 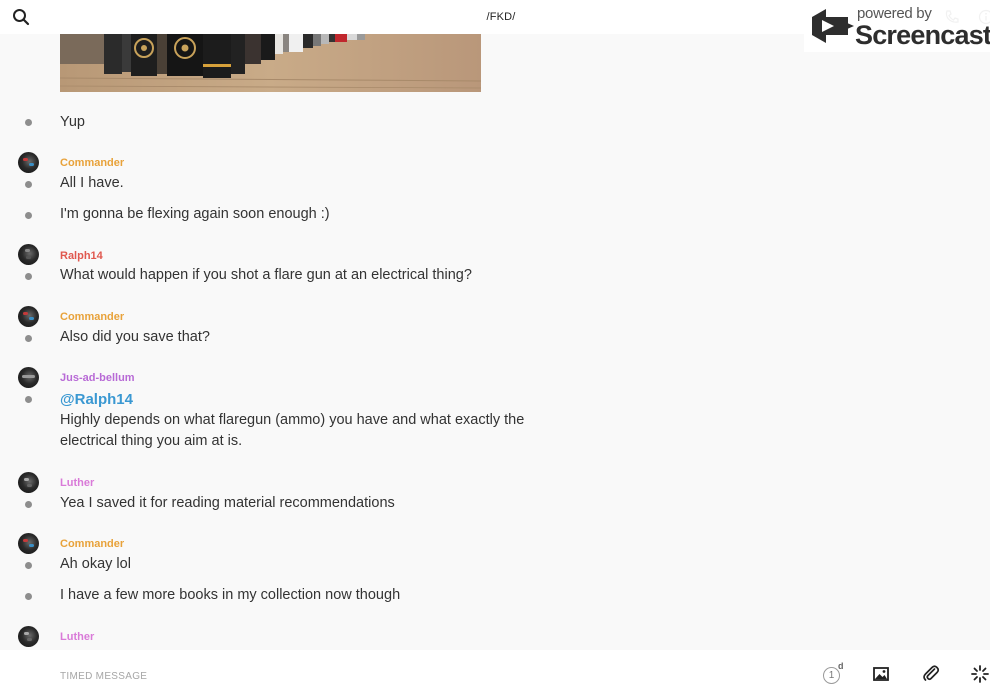 What do you see at coordinates (841, 666) in the screenshot?
I see `timer-unit: d` at bounding box center [841, 666].